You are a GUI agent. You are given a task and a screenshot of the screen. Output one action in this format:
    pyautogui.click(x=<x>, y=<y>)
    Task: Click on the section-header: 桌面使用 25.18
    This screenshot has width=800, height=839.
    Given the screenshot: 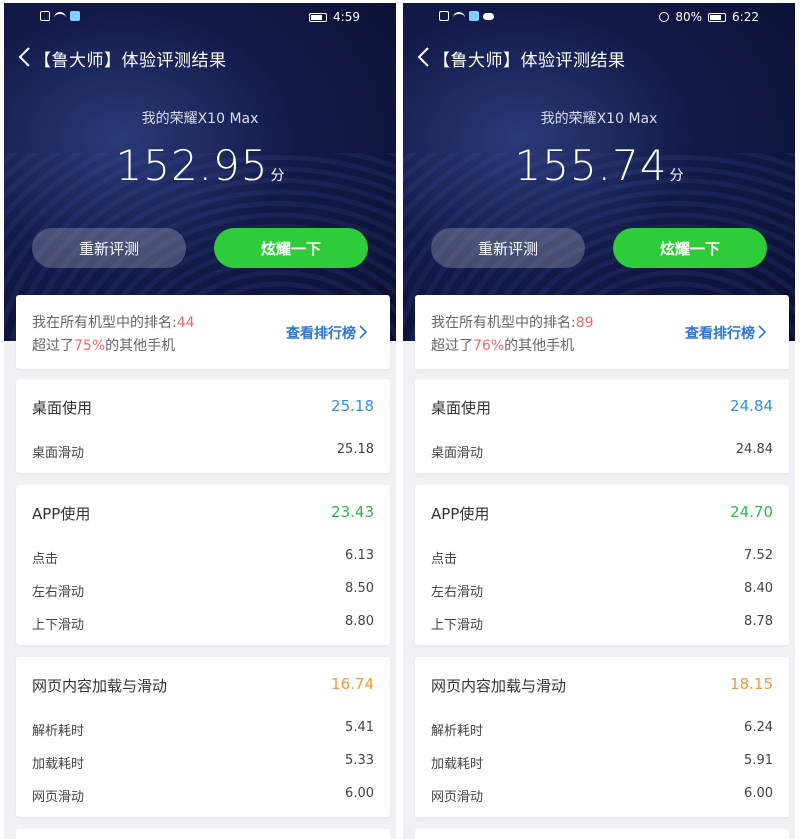 What is the action you would take?
    pyautogui.click(x=203, y=406)
    